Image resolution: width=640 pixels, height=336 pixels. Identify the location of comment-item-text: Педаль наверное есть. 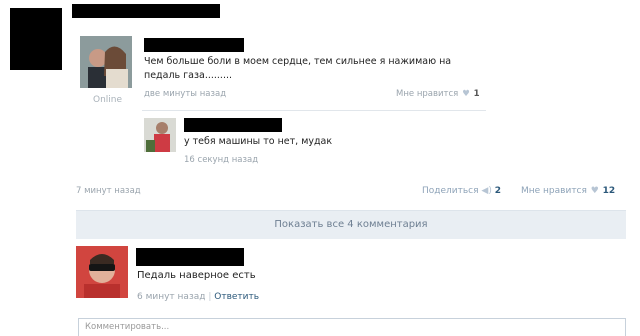
(196, 275).